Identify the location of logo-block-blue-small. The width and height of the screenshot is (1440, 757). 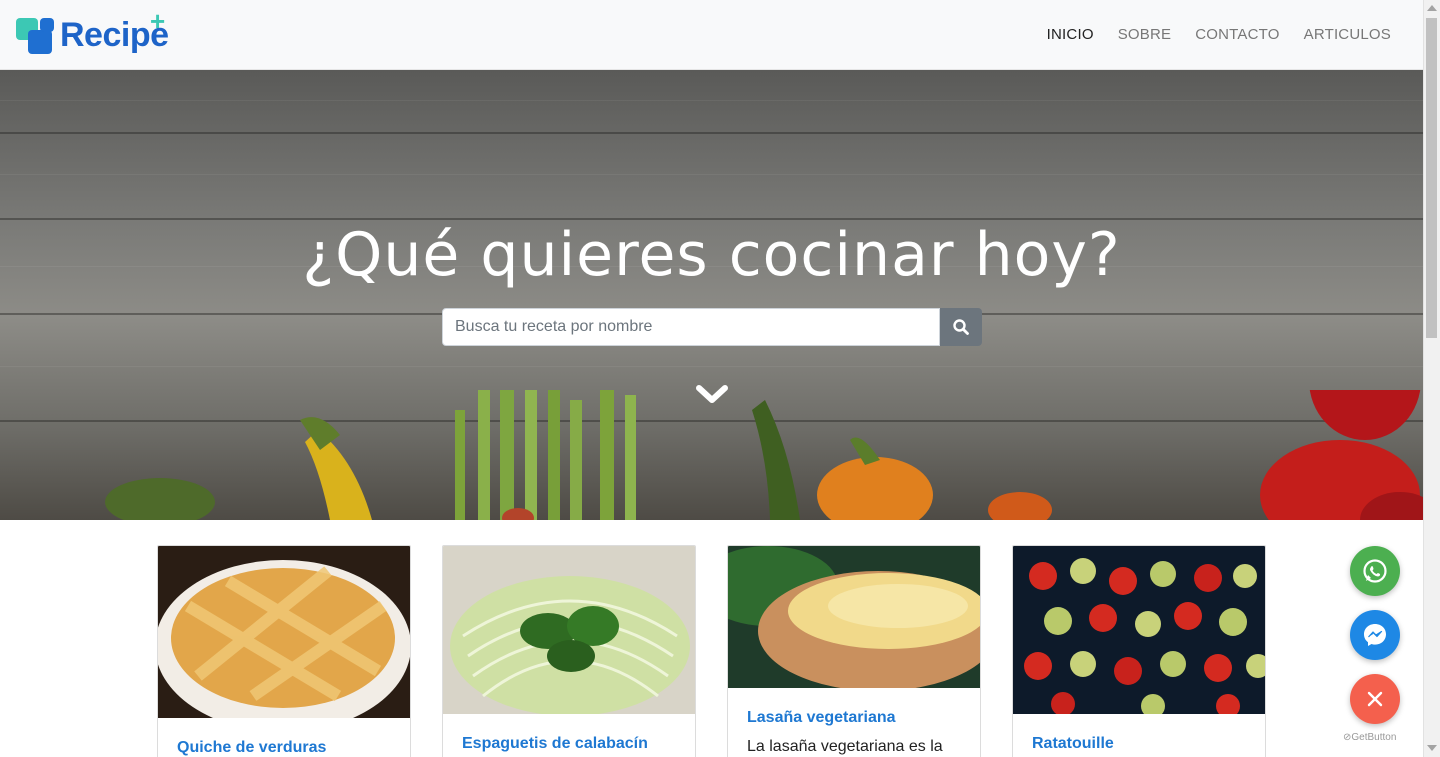
(47, 25).